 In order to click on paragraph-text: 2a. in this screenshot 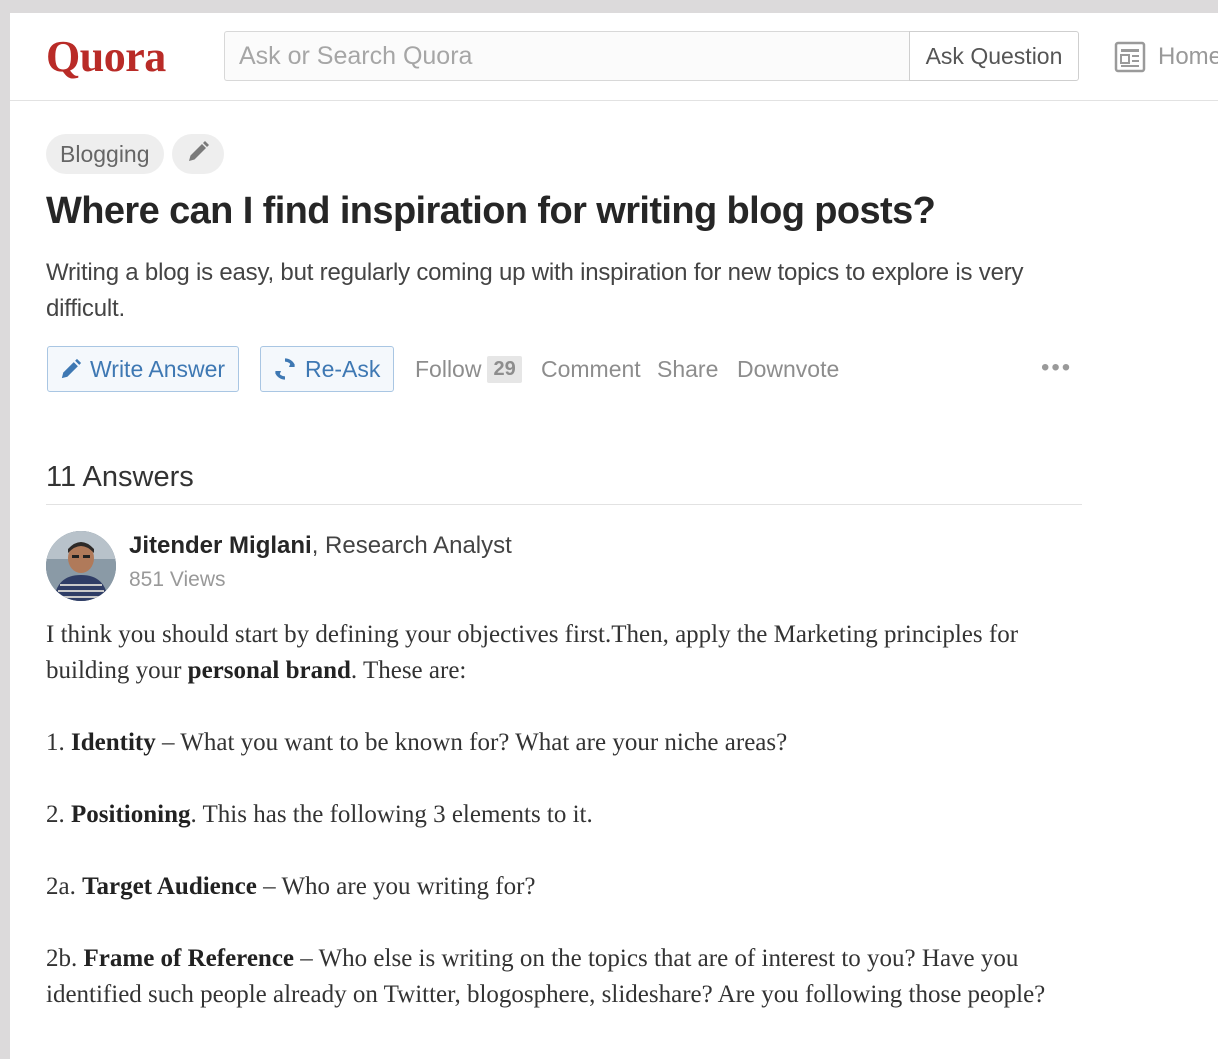, I will do `click(64, 886)`.